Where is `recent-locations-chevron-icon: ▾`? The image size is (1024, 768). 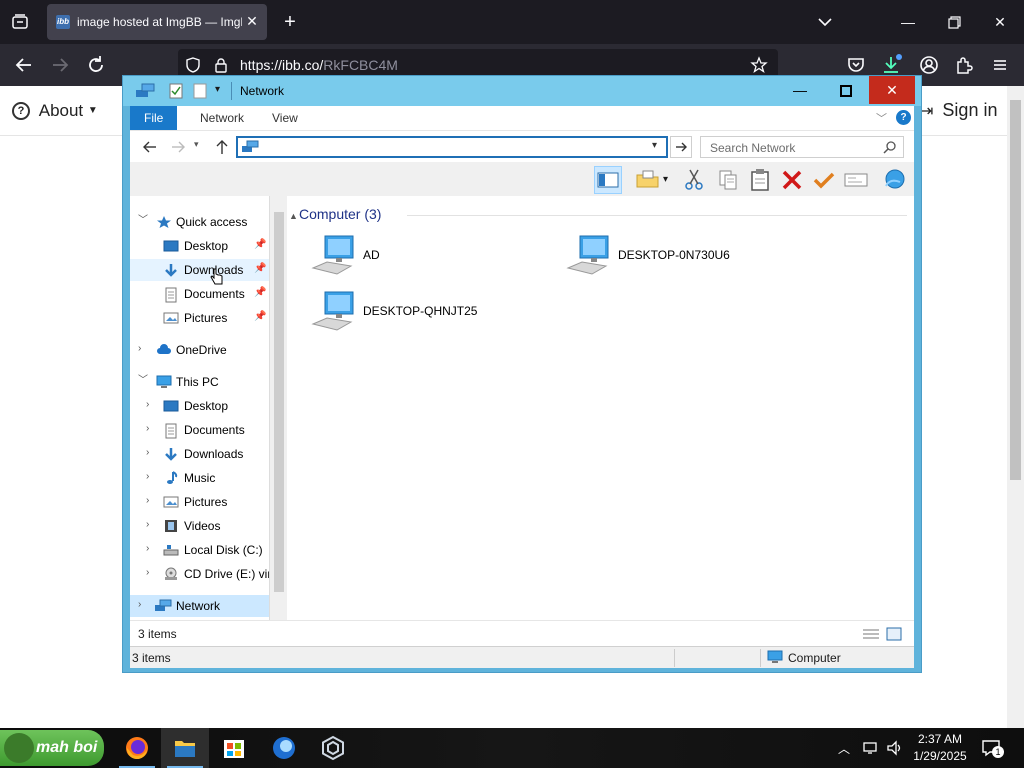 recent-locations-chevron-icon: ▾ is located at coordinates (196, 144).